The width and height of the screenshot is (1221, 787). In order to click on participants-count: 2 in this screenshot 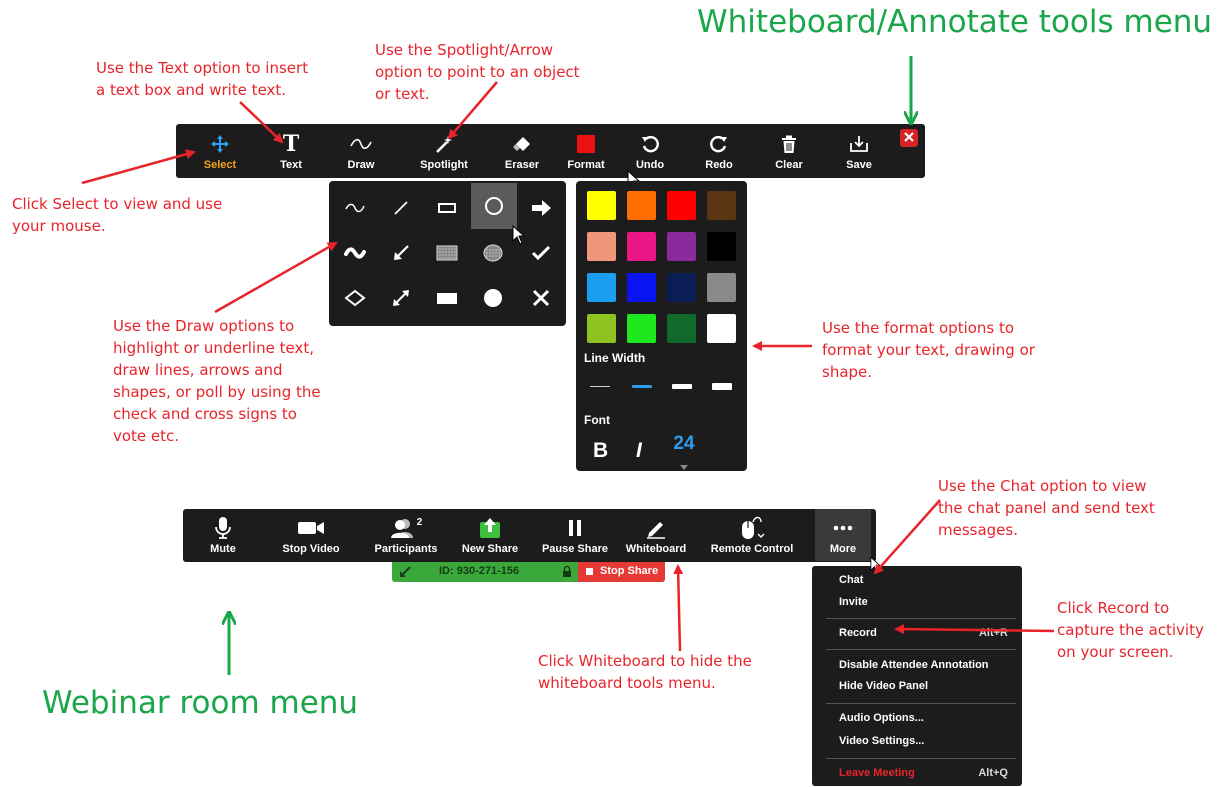, I will do `click(419, 522)`.